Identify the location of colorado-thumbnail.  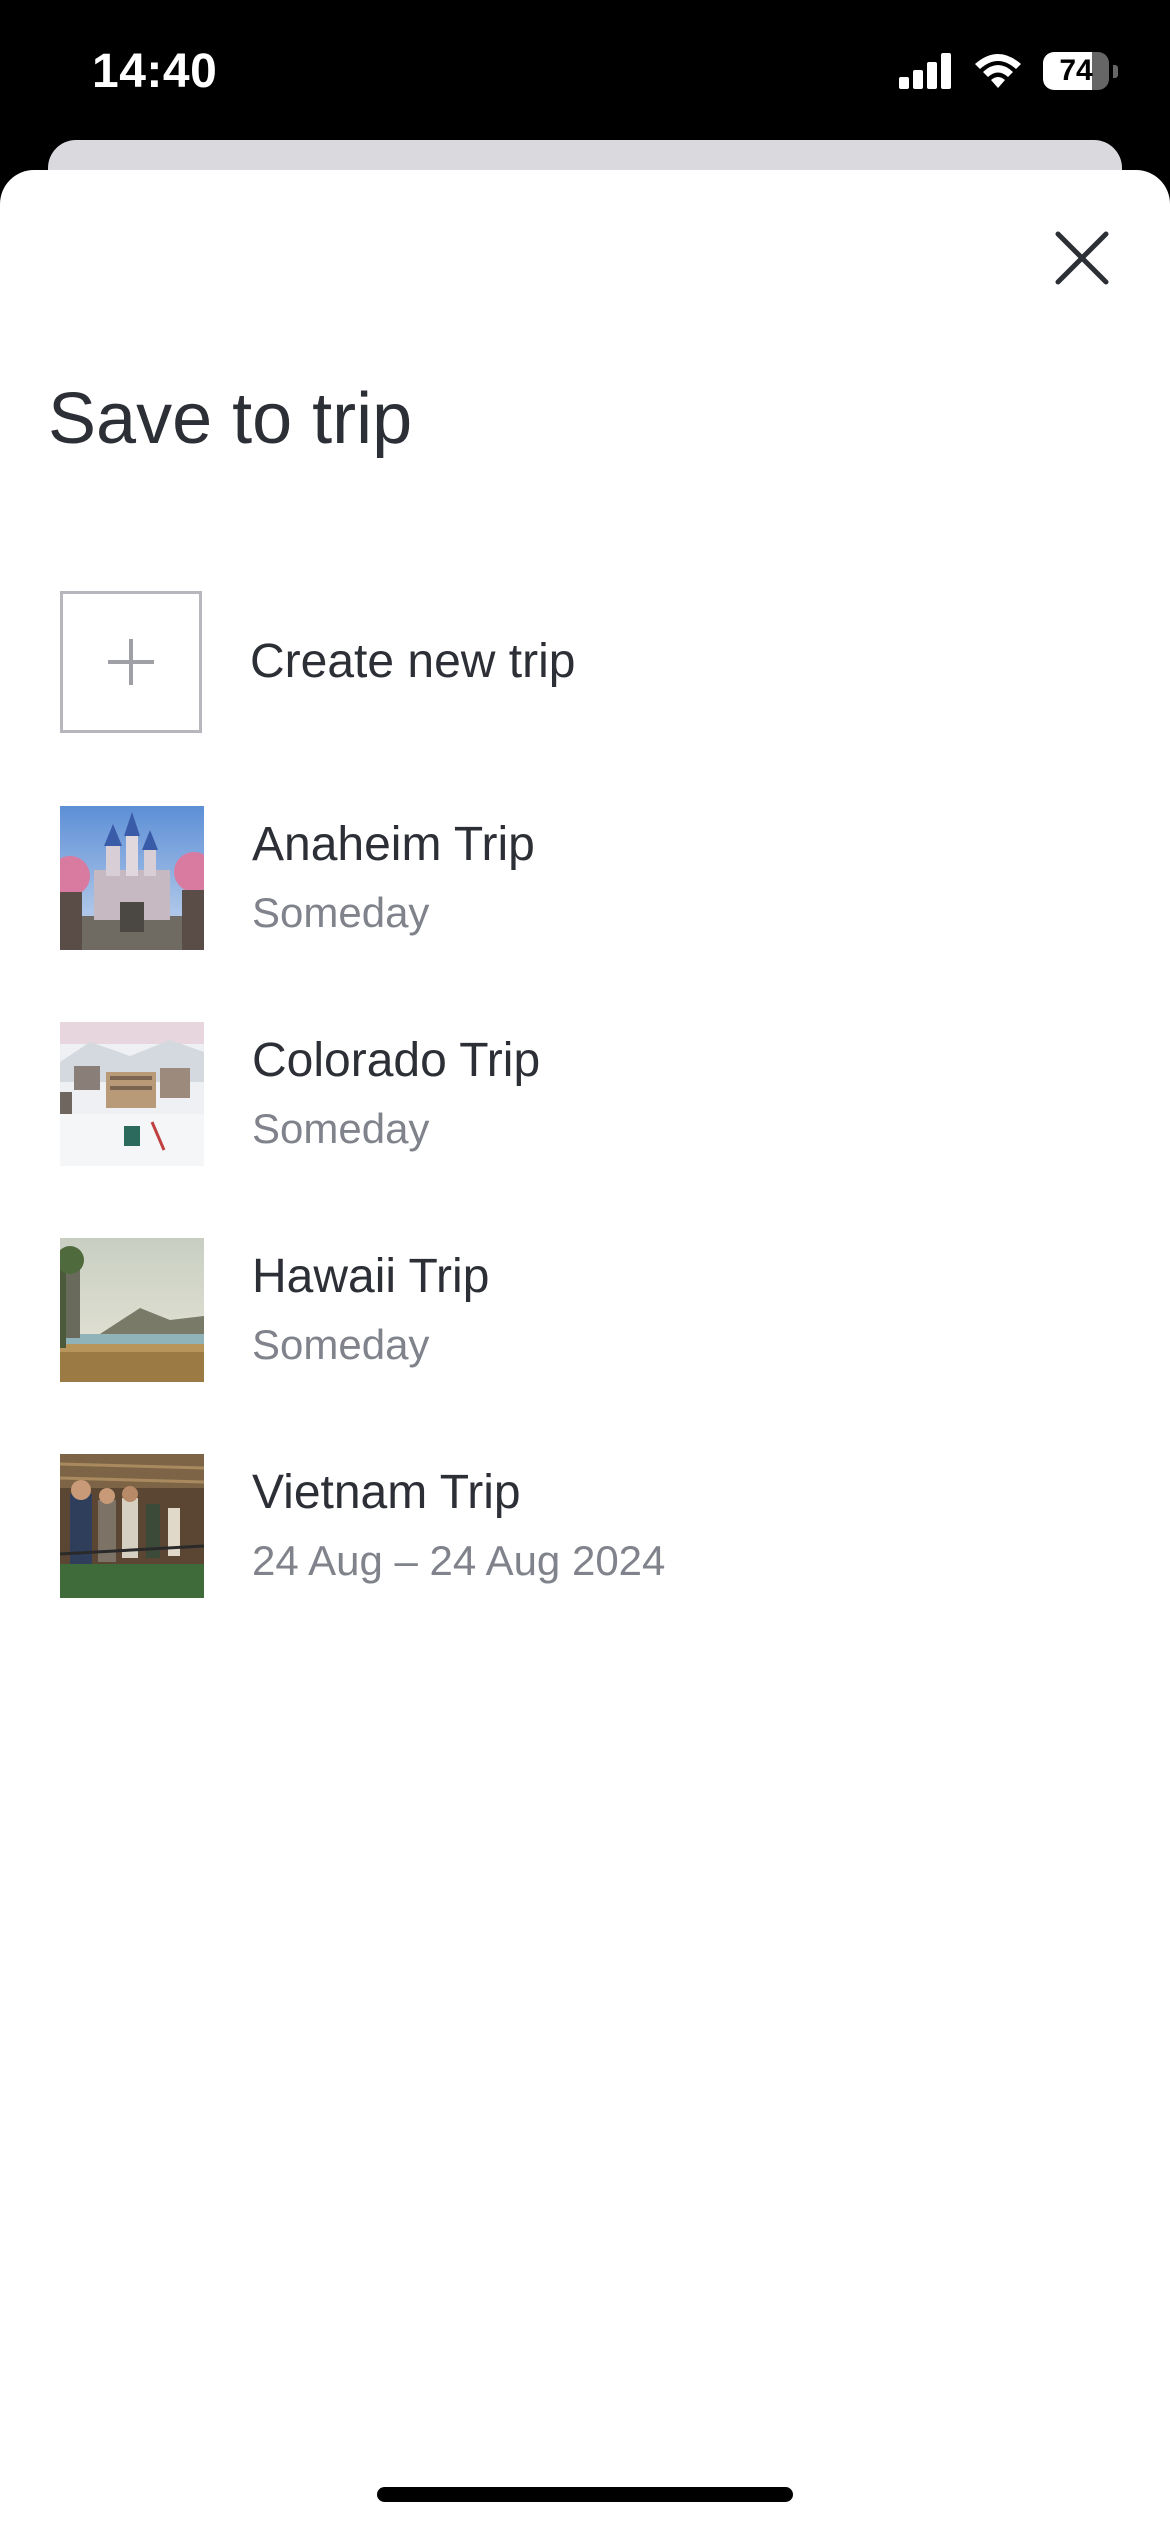
(132, 1094).